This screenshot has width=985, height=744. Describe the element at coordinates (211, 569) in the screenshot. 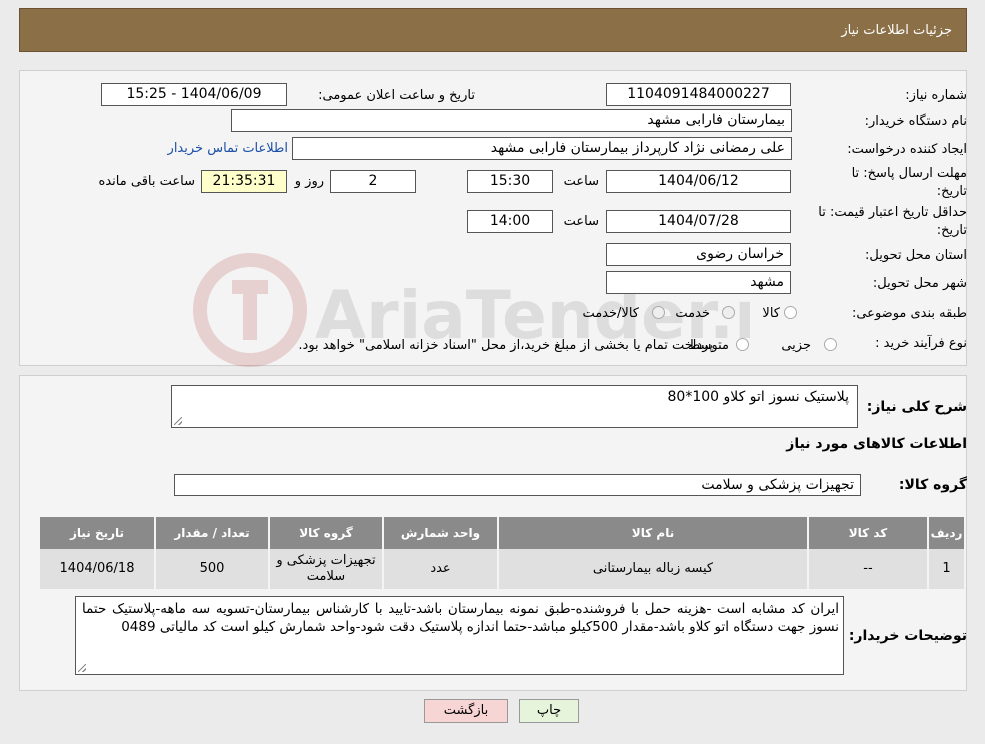

I see `cell-qty: 500` at that location.